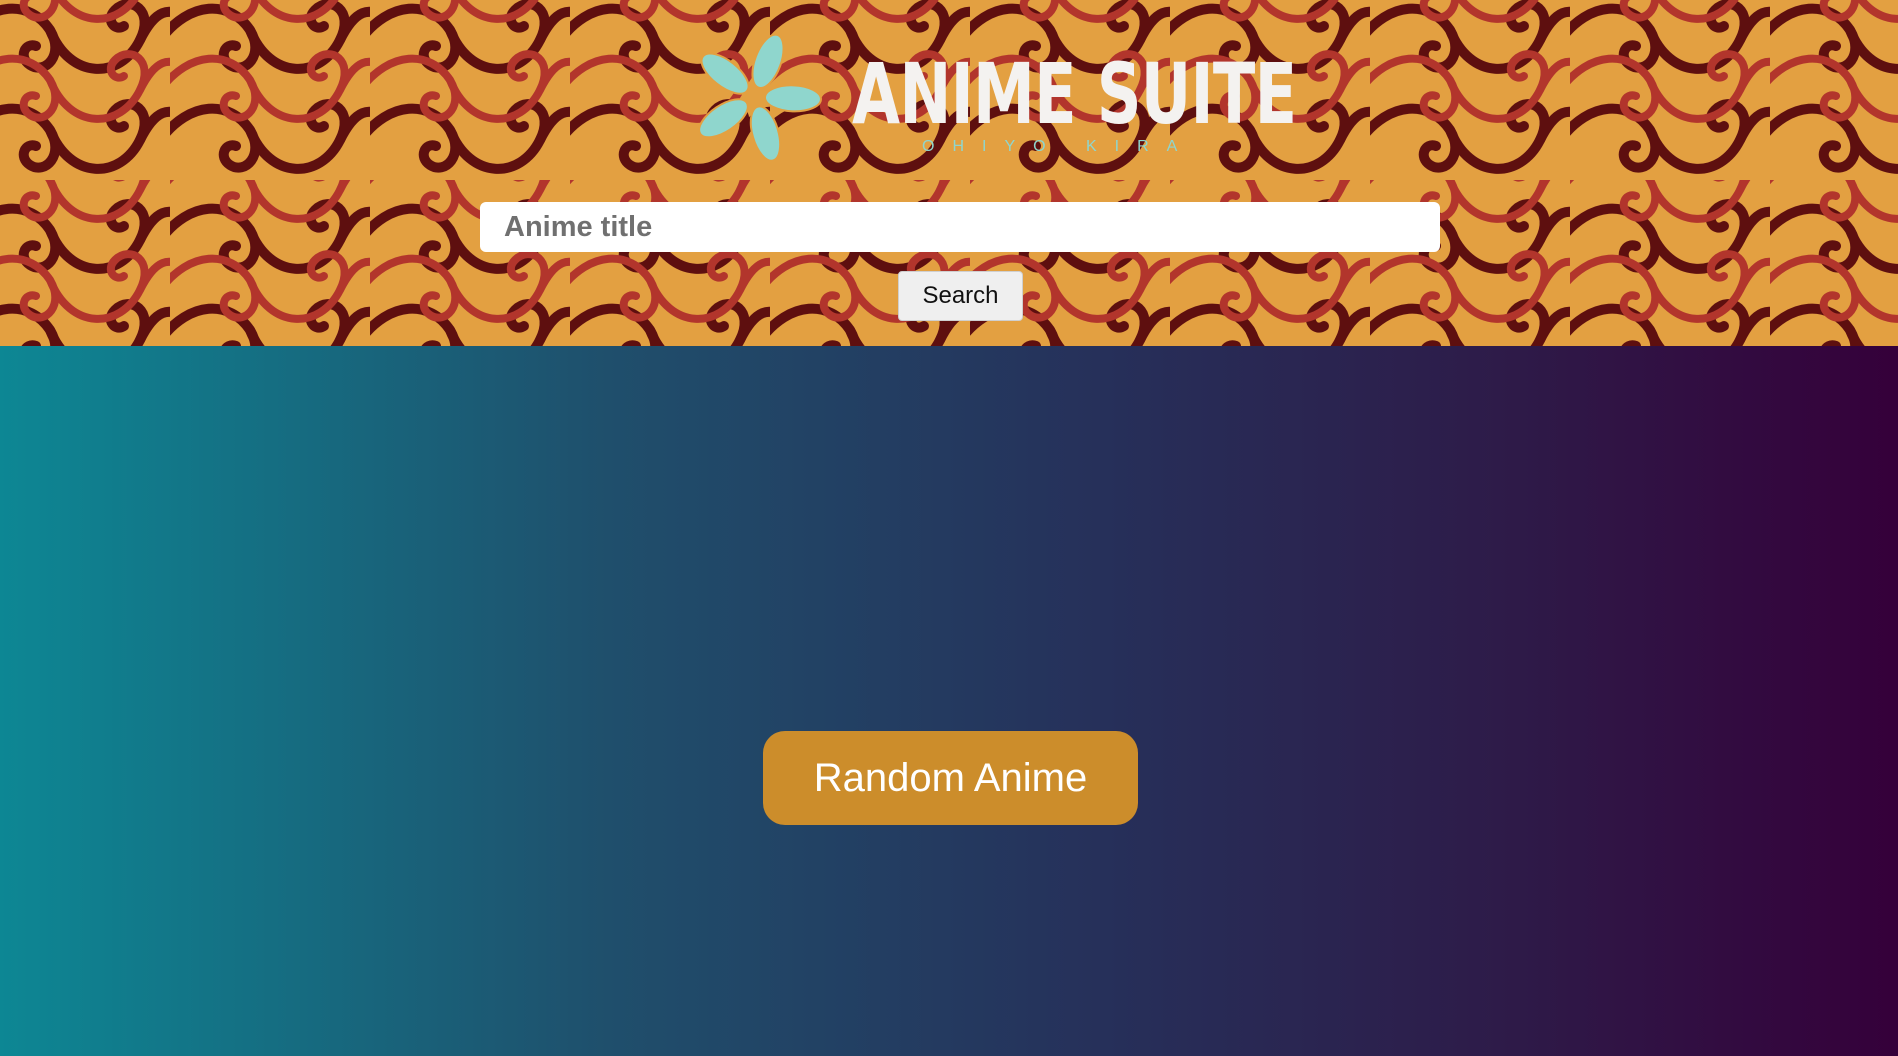 This screenshot has width=1898, height=1056. What do you see at coordinates (960, 227) in the screenshot?
I see `anime-title-search-input` at bounding box center [960, 227].